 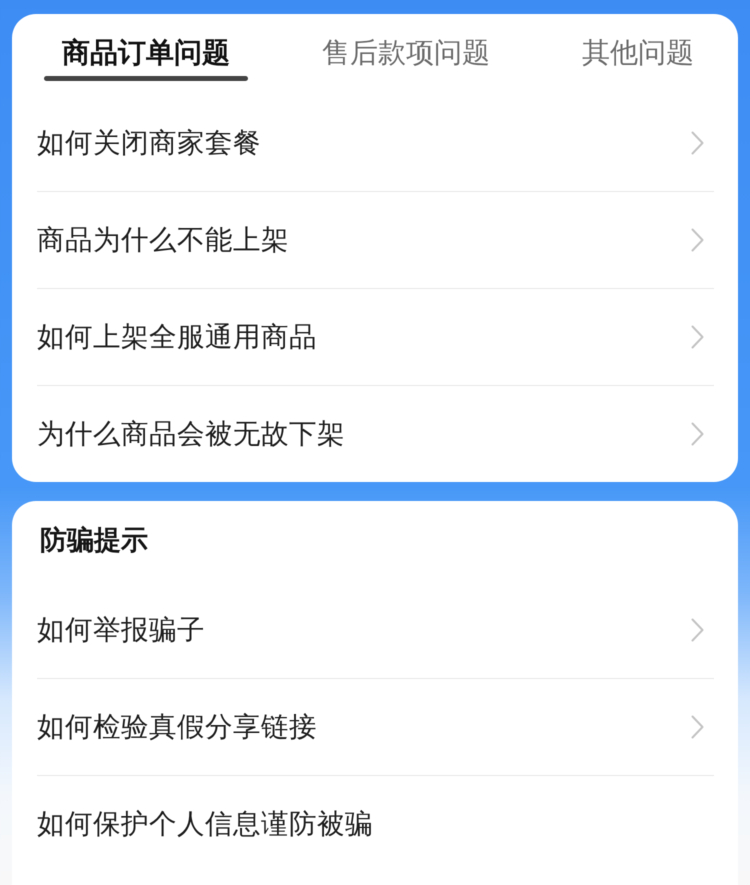 I want to click on question-item: 如何保护个人信息谨防被骗, so click(x=375, y=824).